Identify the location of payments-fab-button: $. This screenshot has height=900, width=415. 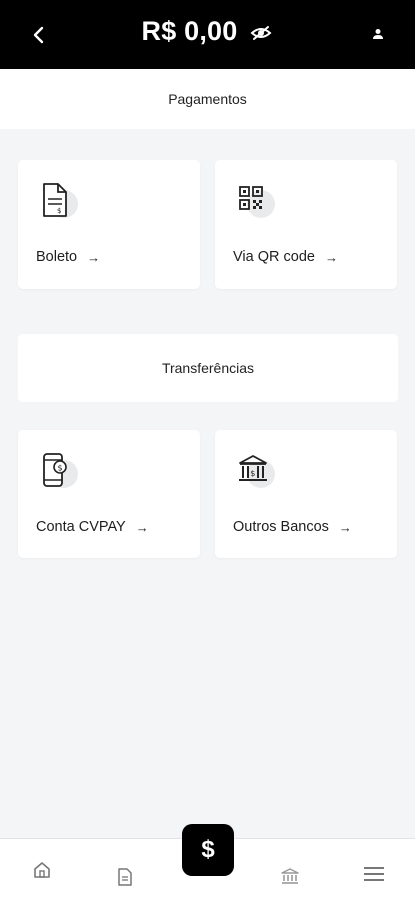
(208, 850).